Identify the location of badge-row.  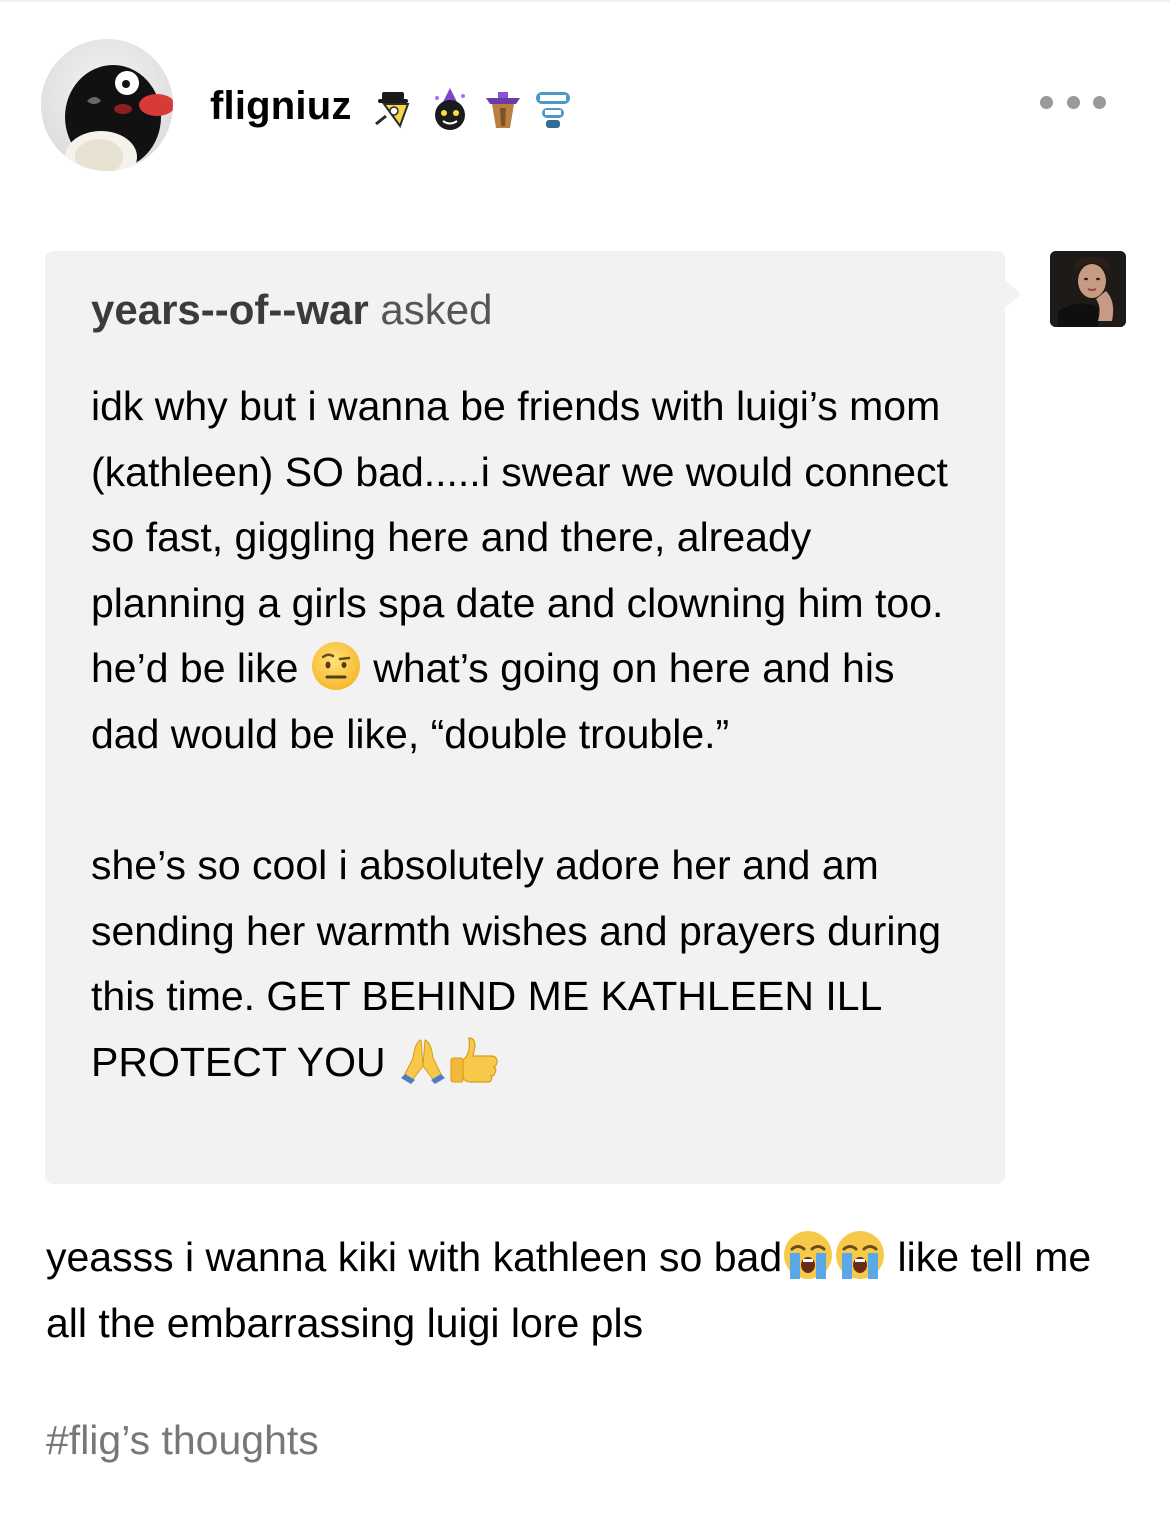
(472, 110).